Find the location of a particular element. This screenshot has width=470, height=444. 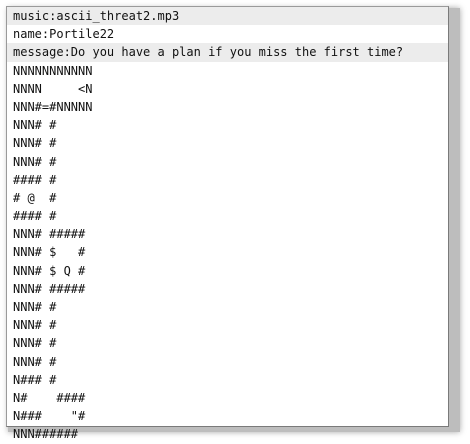

map-line: NNN#=#NNNNN is located at coordinates (53, 106).